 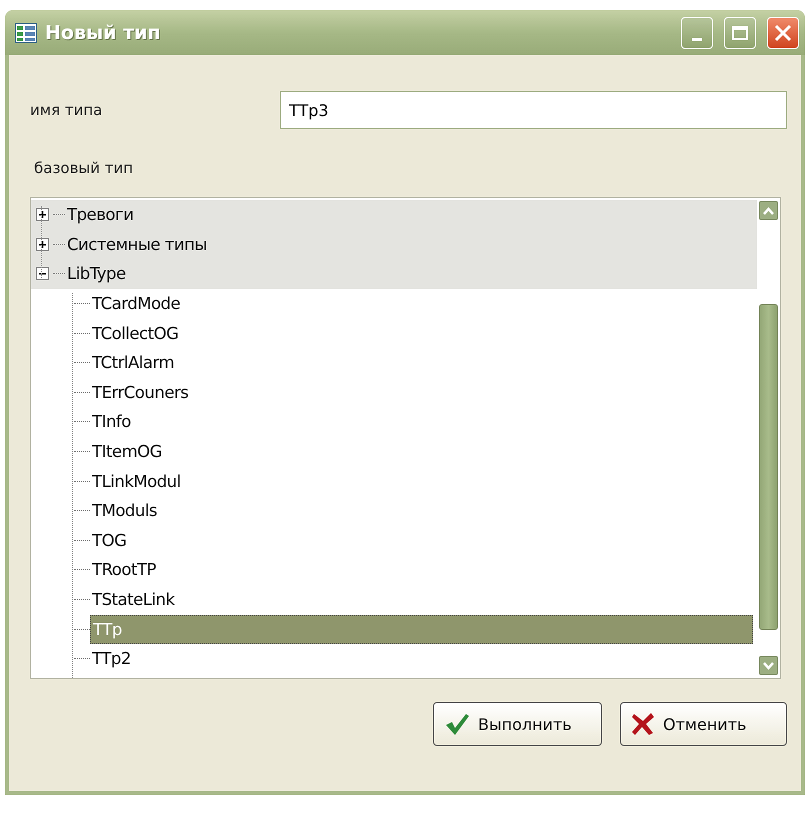 I want to click on tree-item: TCollectOG, so click(x=135, y=333).